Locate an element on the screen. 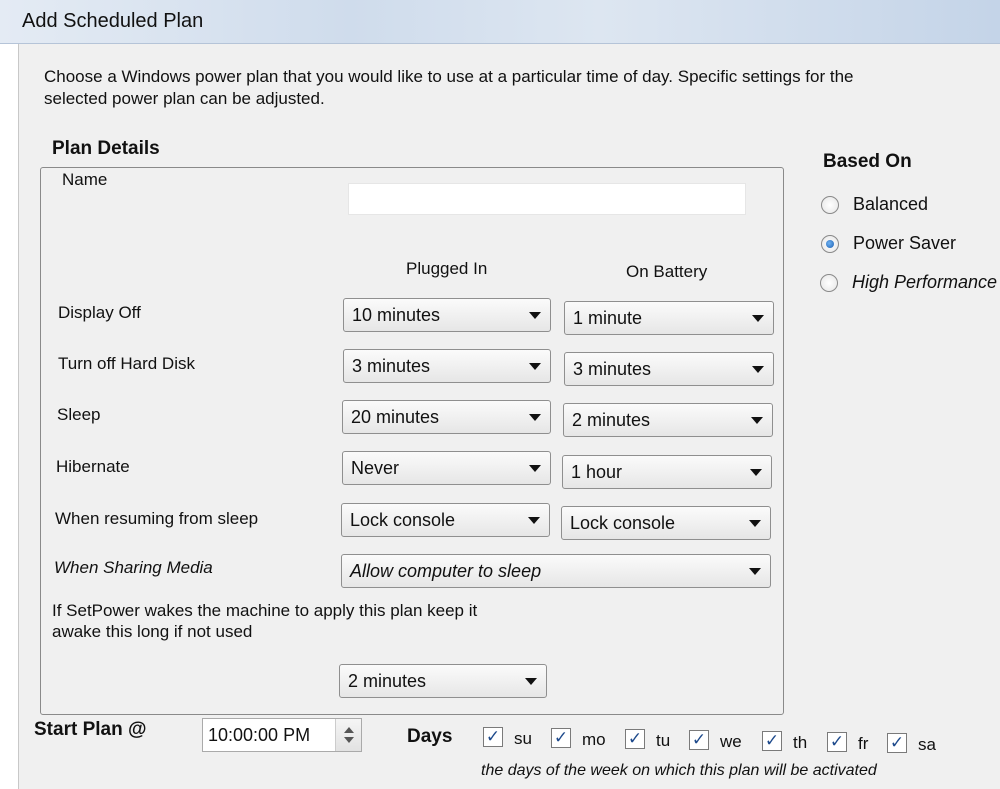 Image resolution: width=1000 pixels, height=789 pixels. time-spinner is located at coordinates (348, 735).